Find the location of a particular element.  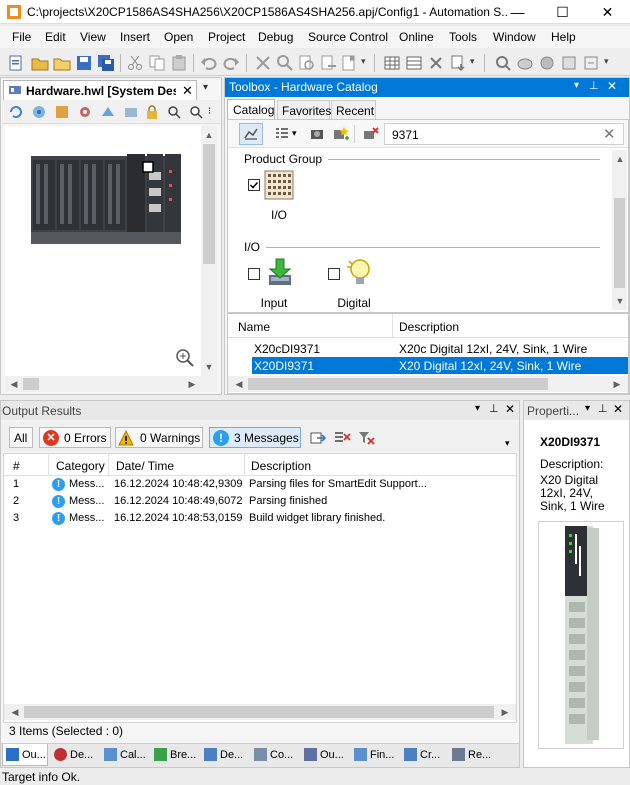

hardware-tab-close-icon: ✕ is located at coordinates (187, 91).